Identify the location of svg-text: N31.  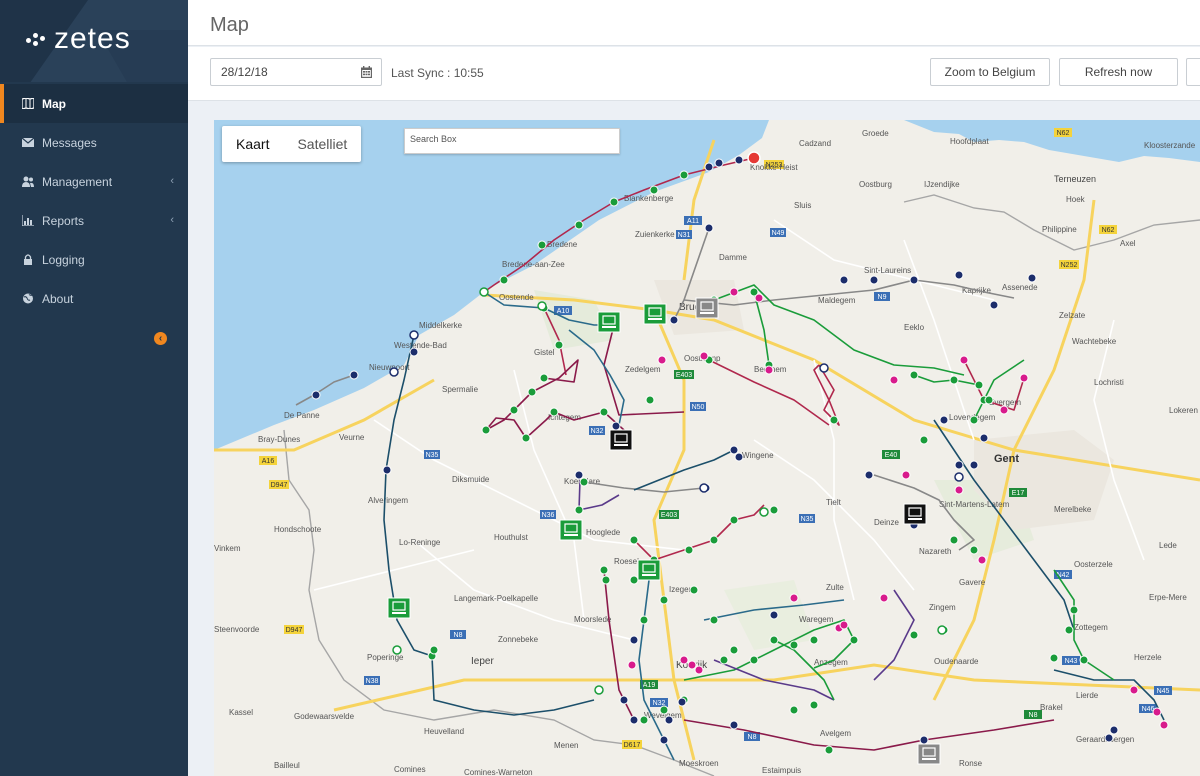
(684, 235).